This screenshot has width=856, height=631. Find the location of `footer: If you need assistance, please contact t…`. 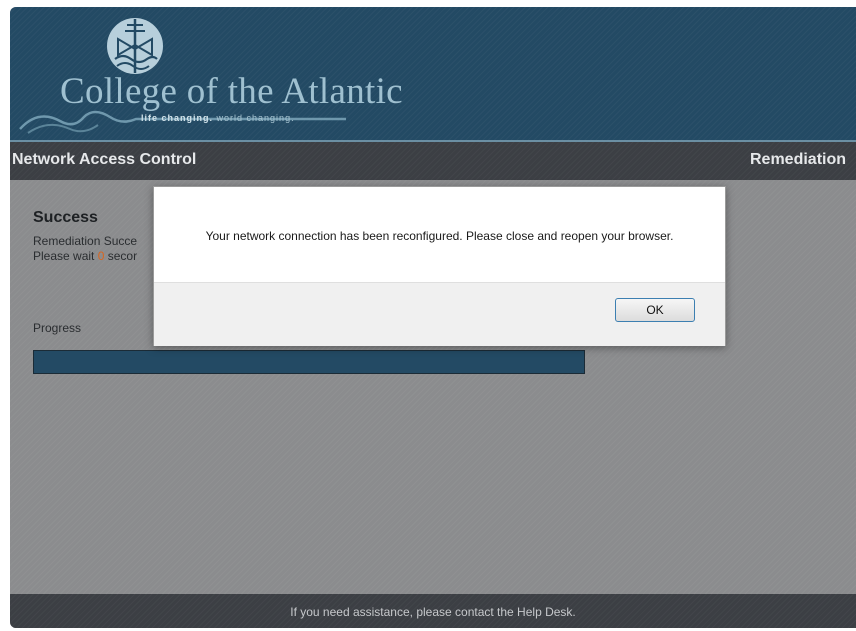

footer: If you need assistance, please contact t… is located at coordinates (433, 611).